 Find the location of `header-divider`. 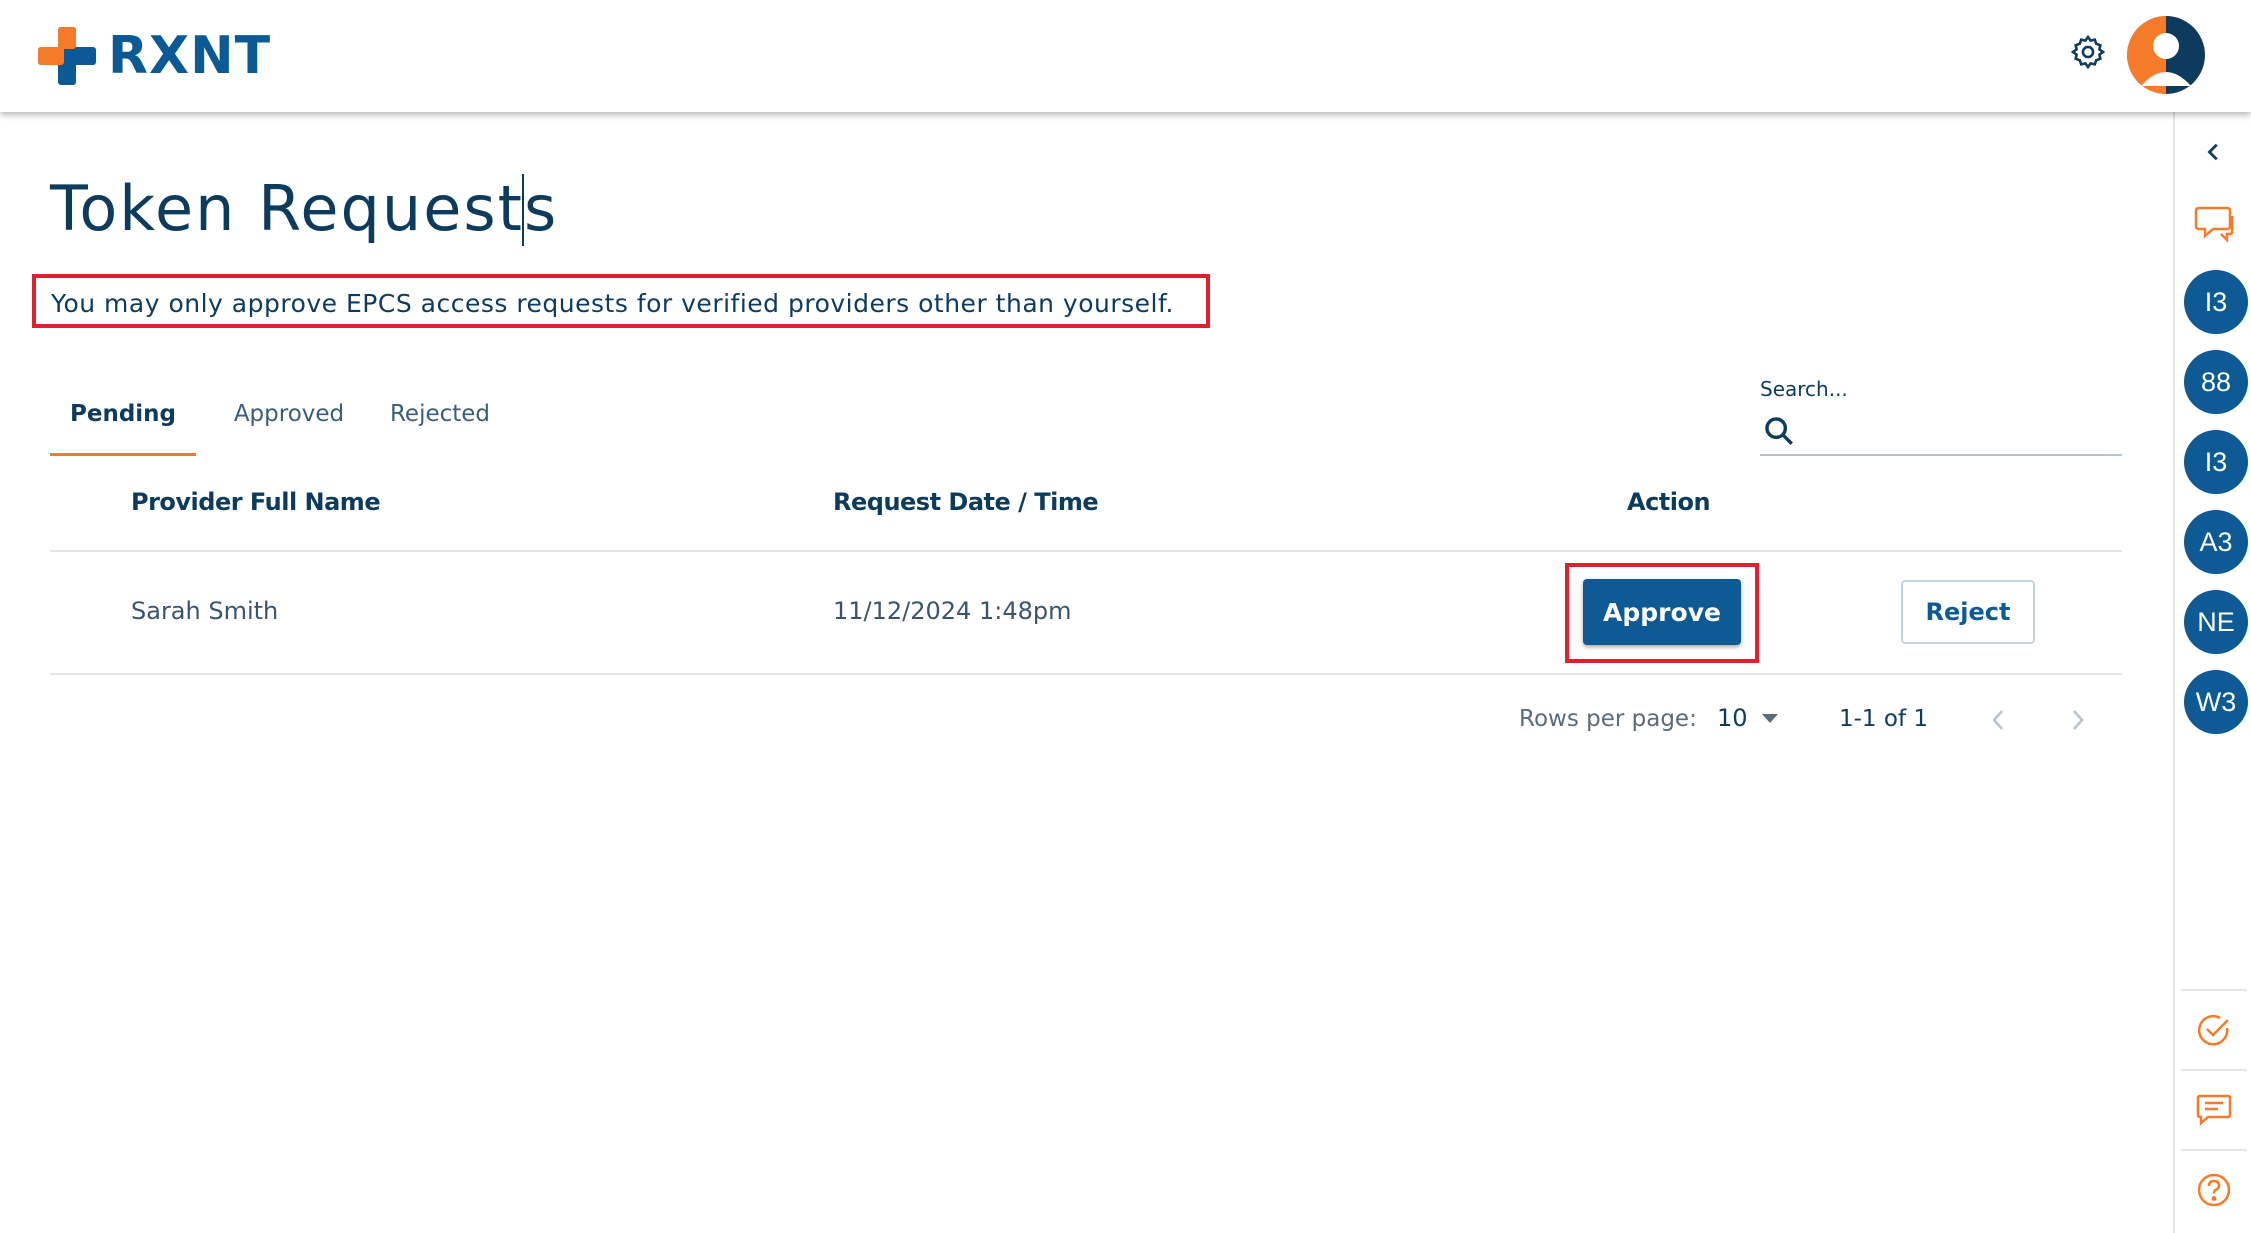

header-divider is located at coordinates (1086, 551).